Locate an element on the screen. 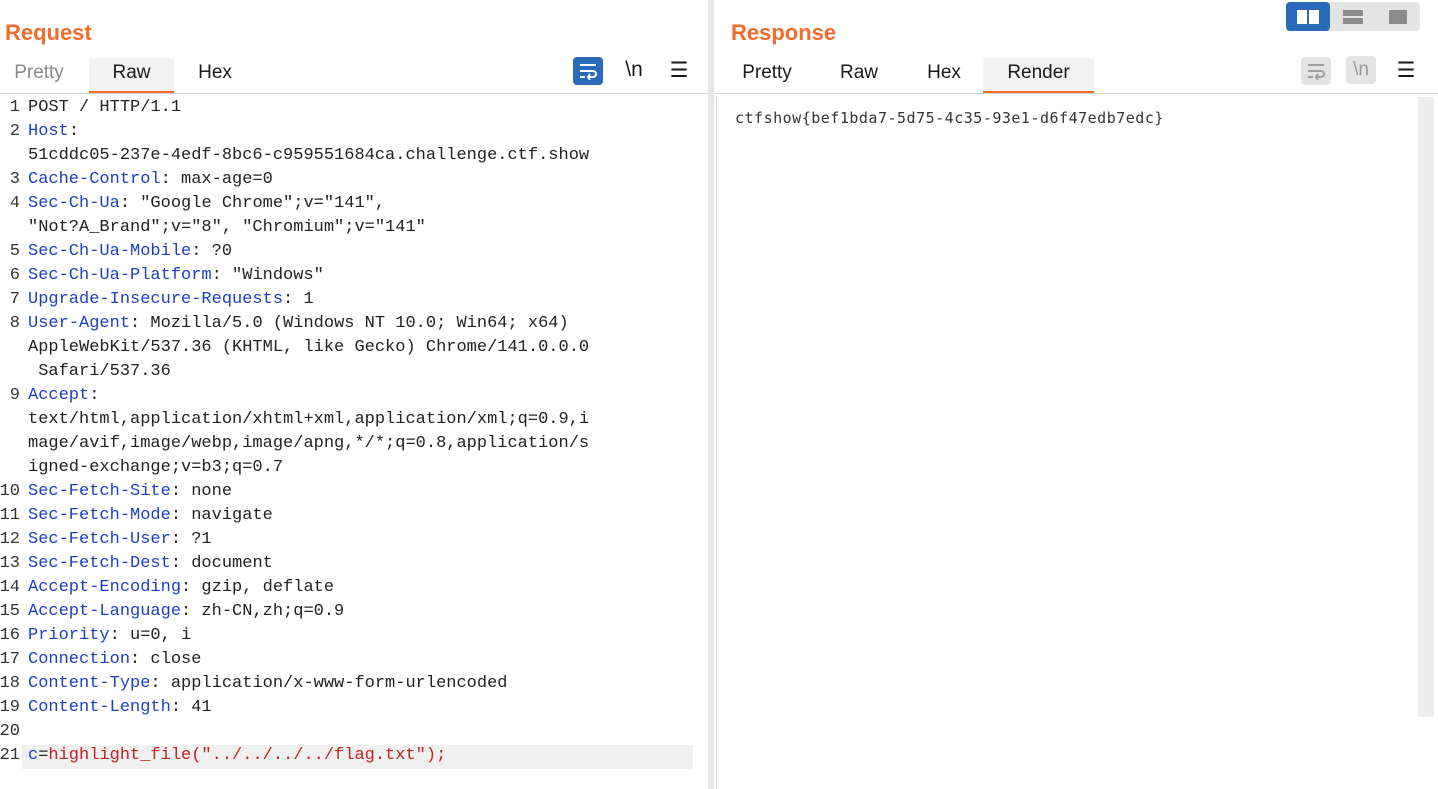 The width and height of the screenshot is (1438, 789). line-number: 10 is located at coordinates (10, 491).